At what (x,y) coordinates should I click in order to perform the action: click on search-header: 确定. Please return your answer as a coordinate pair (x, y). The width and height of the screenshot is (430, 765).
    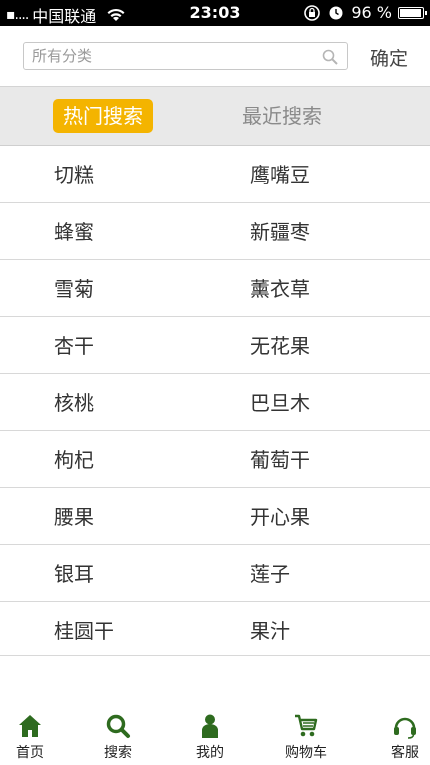
    Looking at the image, I should click on (215, 56).